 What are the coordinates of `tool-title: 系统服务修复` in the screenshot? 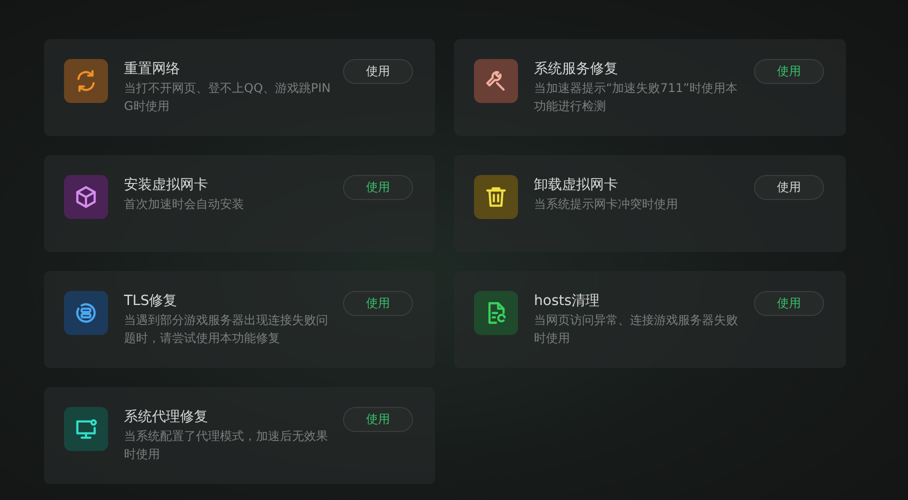 It's located at (576, 69).